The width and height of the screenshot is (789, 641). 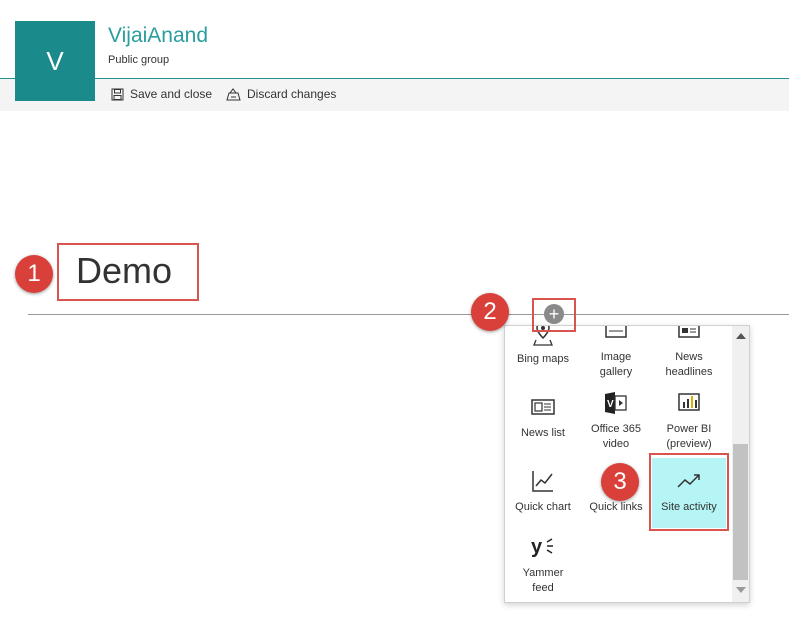 What do you see at coordinates (124, 271) in the screenshot?
I see `page-title: Demo` at bounding box center [124, 271].